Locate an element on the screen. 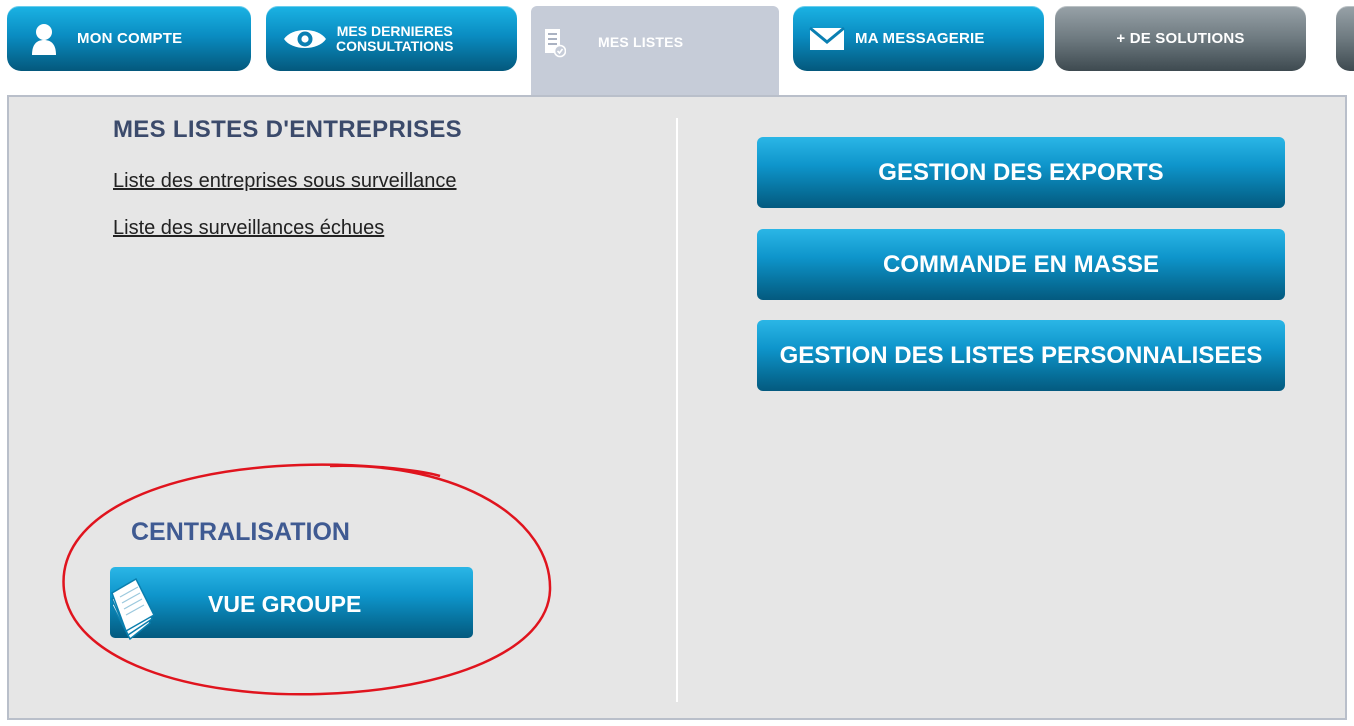  gestion-exports-button: GESTION DES EXPORTS is located at coordinates (1021, 172).